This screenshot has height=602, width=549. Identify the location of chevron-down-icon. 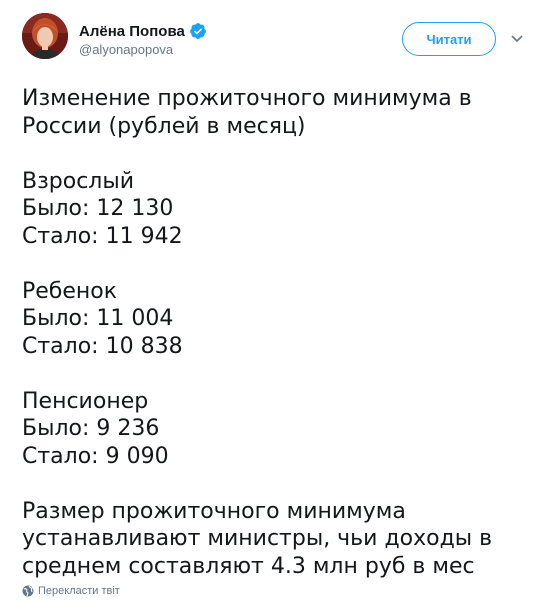
(517, 39).